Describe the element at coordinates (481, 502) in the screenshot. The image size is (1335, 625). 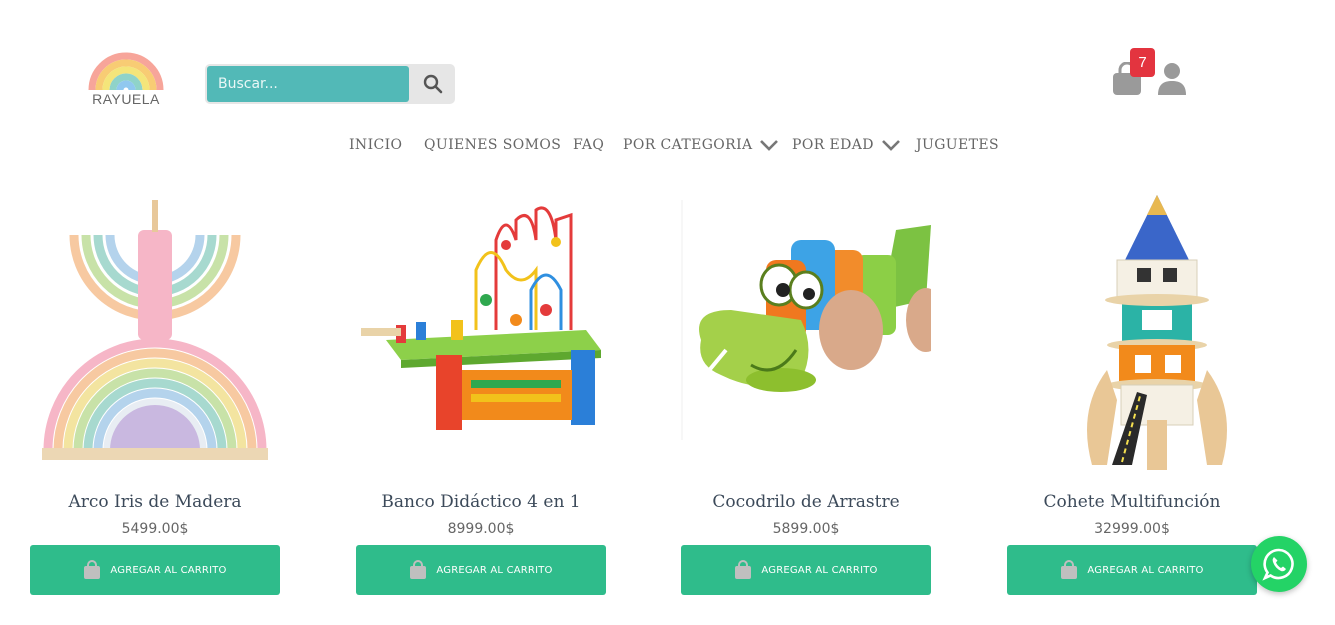
I see `product-name: Banco Didáctico 4 en 1` at that location.